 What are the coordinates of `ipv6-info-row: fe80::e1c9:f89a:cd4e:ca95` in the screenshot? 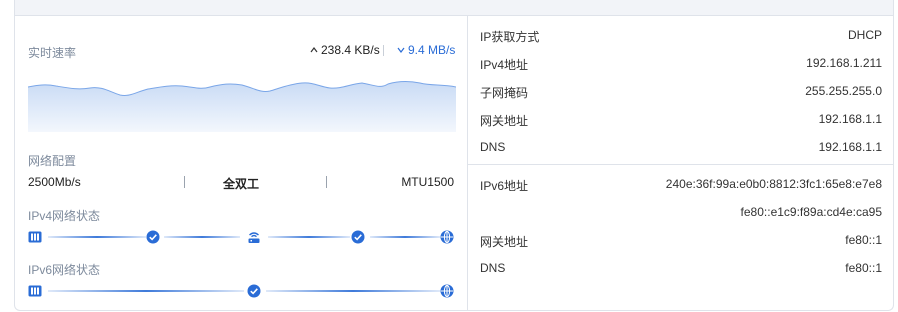 It's located at (681, 214).